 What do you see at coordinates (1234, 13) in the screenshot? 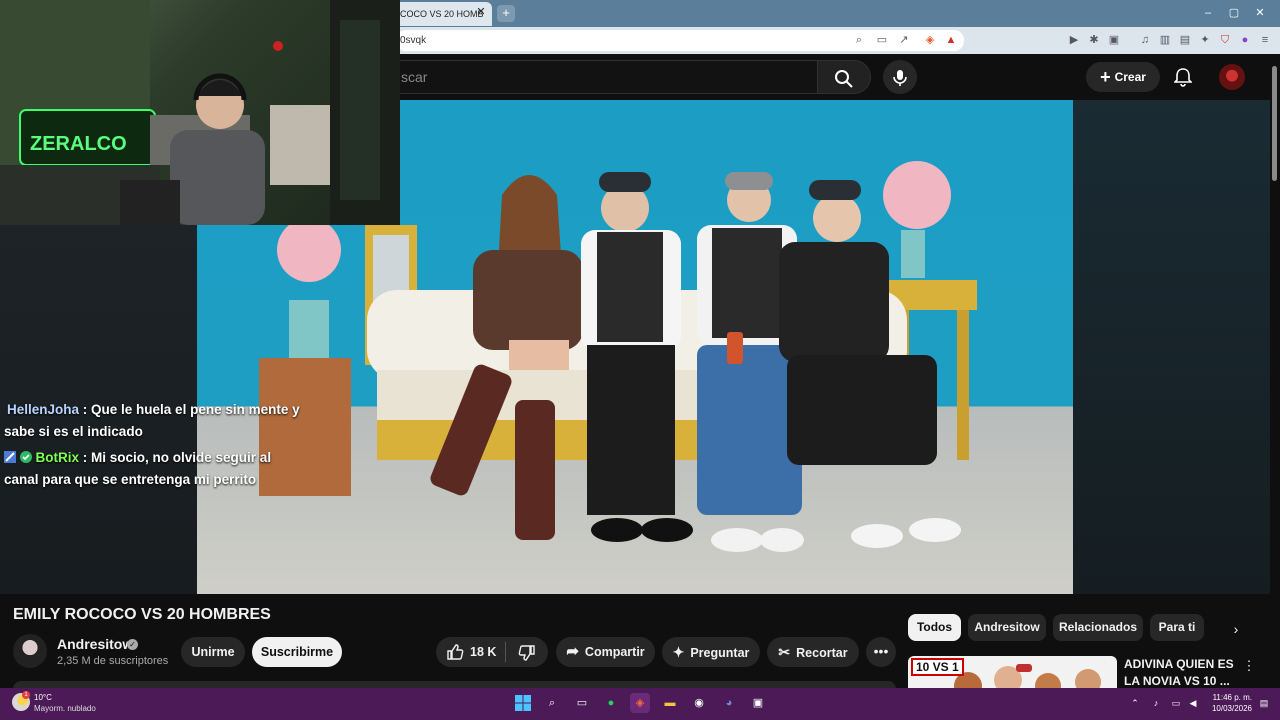
I see `maximize-button: ▢` at bounding box center [1234, 13].